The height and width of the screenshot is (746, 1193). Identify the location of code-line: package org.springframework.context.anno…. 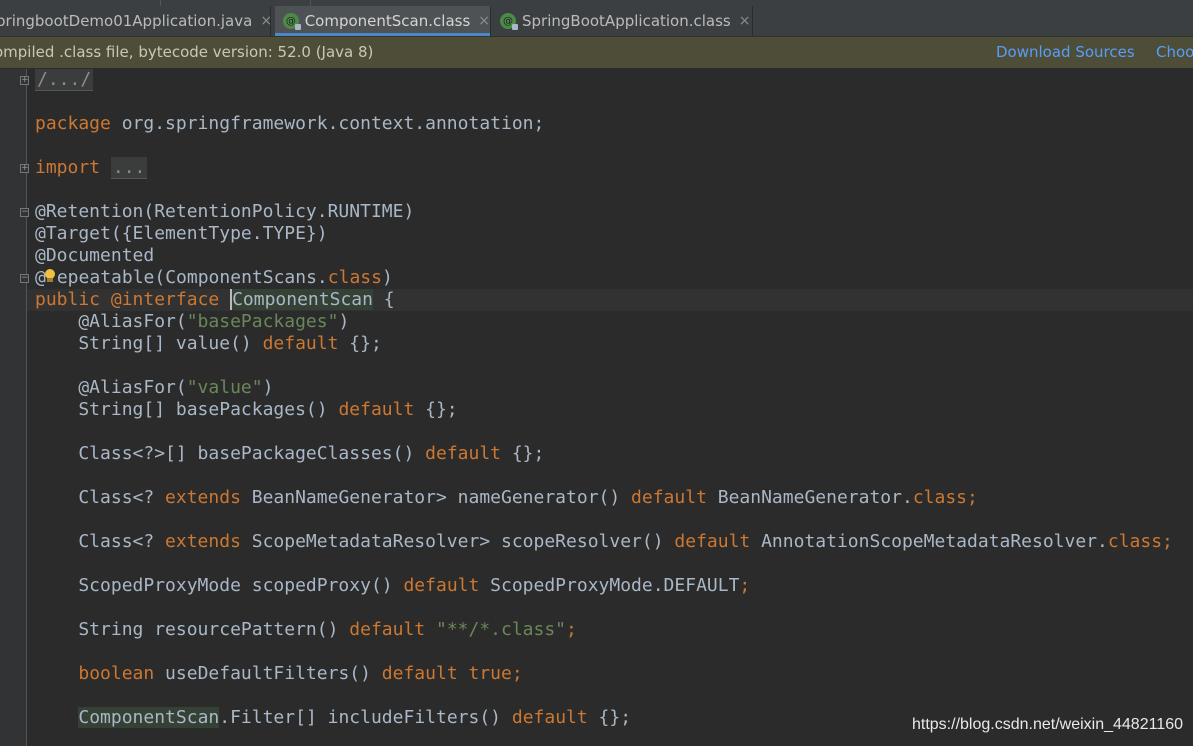
(289, 124).